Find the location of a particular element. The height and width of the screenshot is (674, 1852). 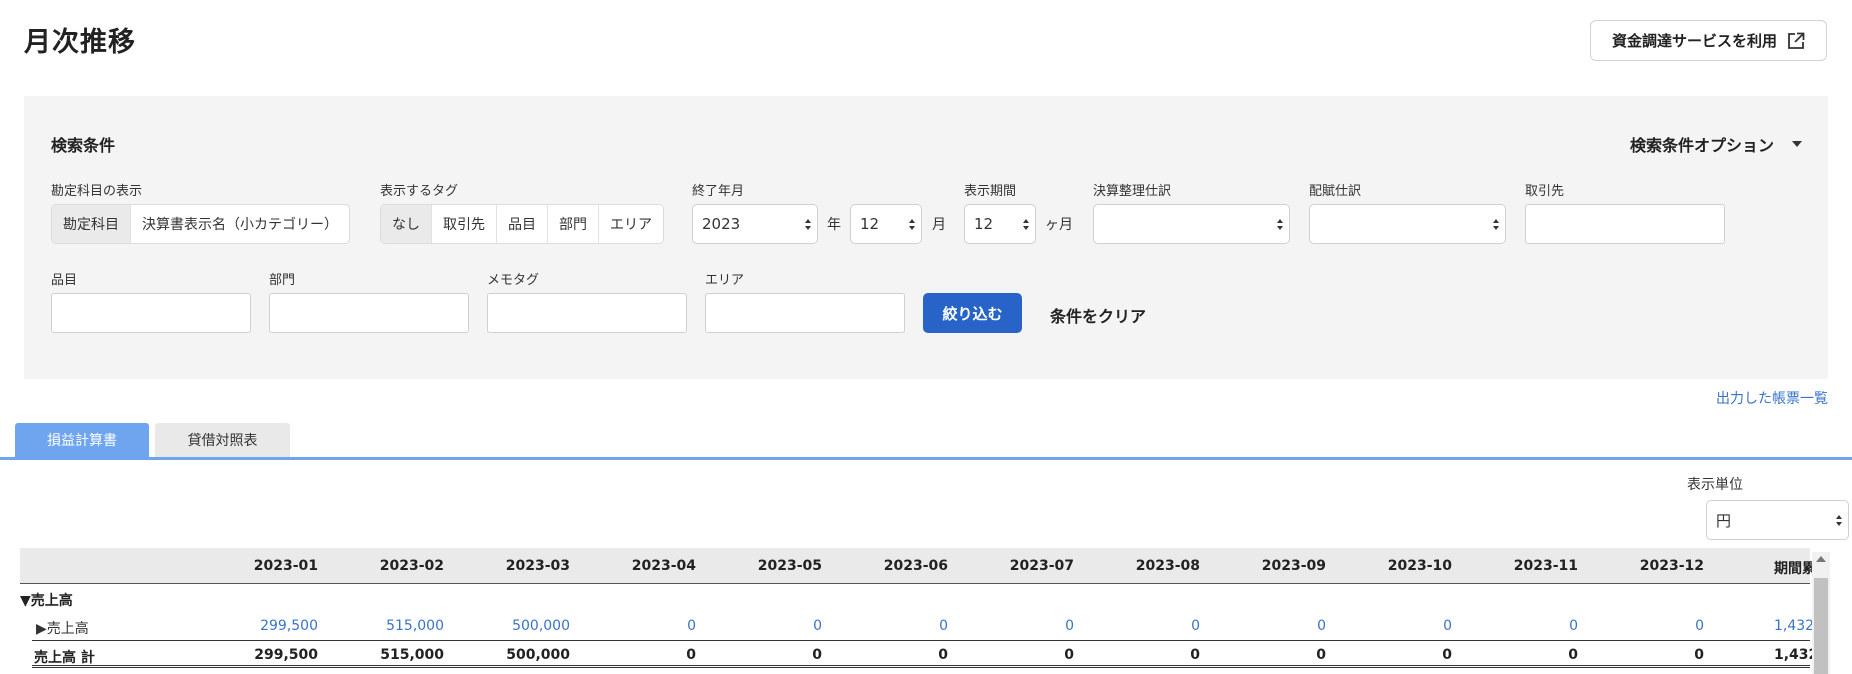

column-header: 2023-05 is located at coordinates (789, 566).